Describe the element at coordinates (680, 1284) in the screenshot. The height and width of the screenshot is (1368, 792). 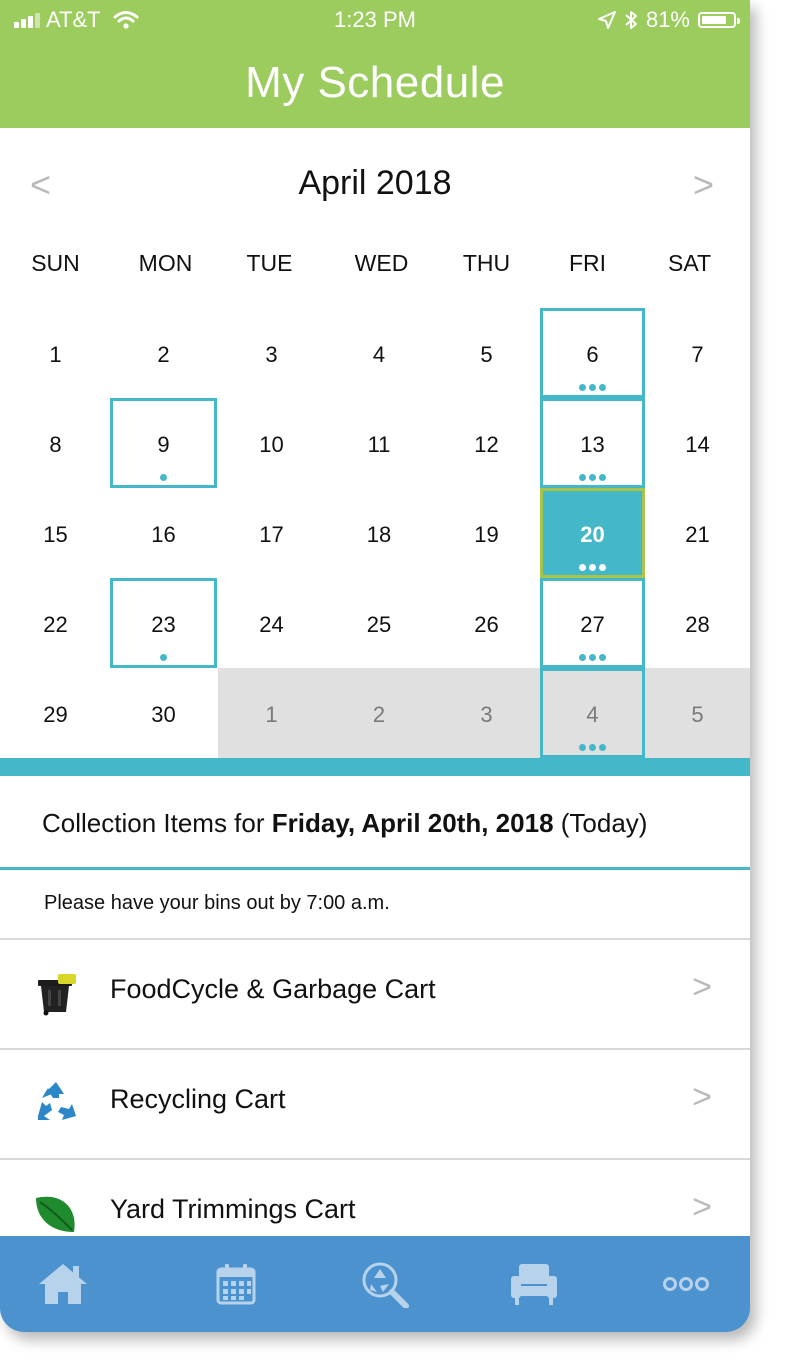
I see `tab-more` at that location.